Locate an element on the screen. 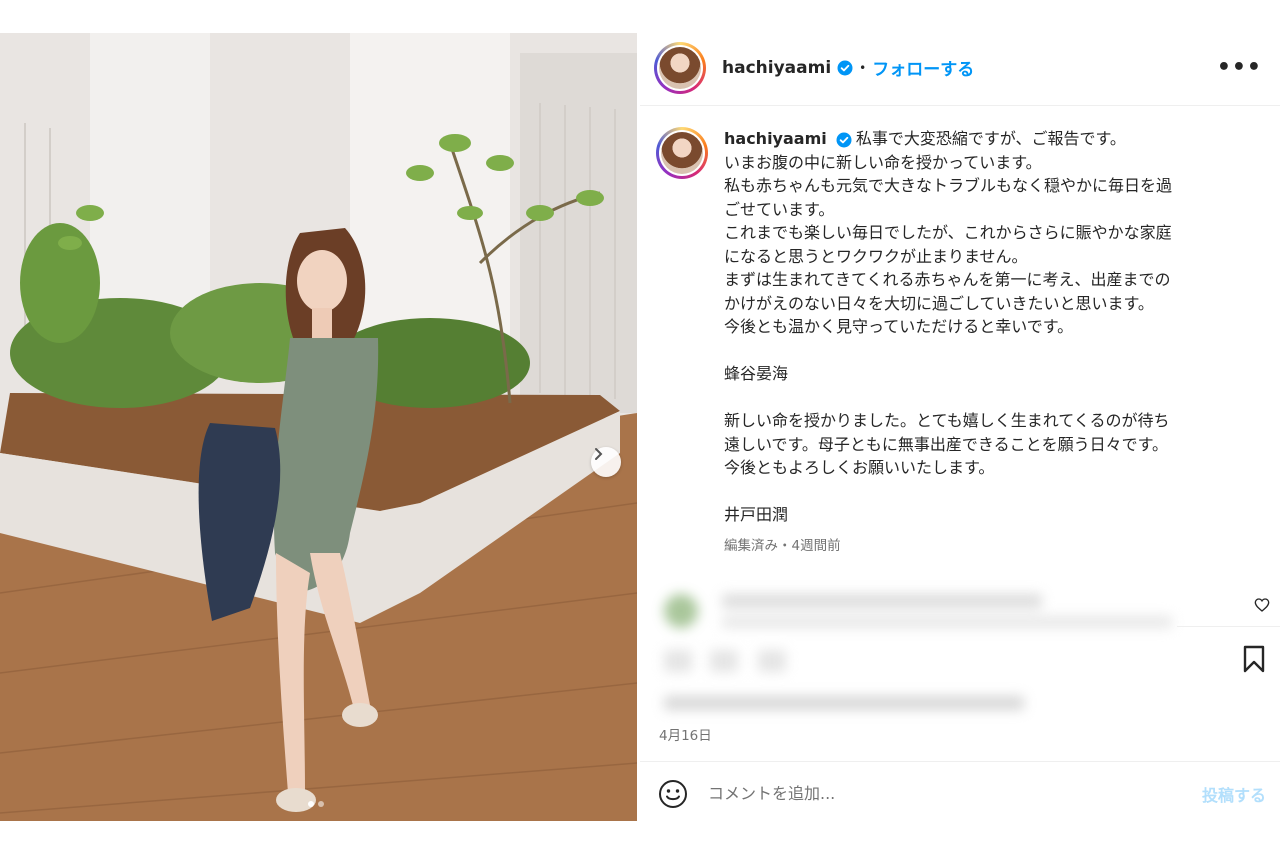 The image size is (1280, 854). caption-line: ごせています。 is located at coordinates (779, 209).